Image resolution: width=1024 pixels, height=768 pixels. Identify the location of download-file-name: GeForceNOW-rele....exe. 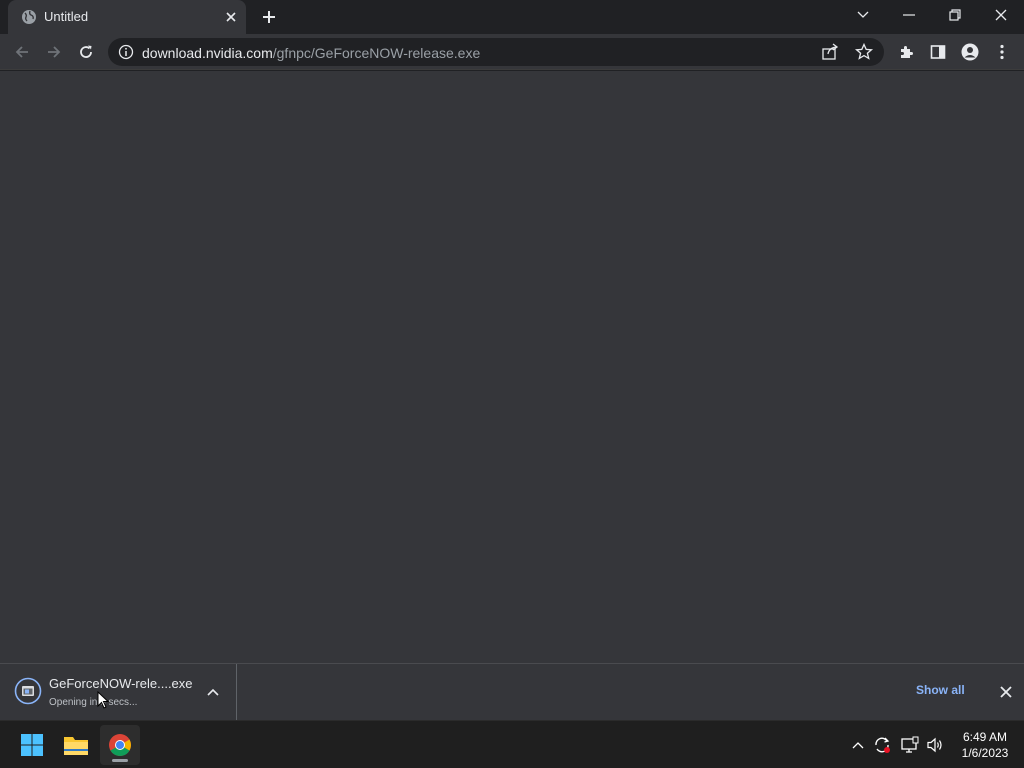
(121, 683).